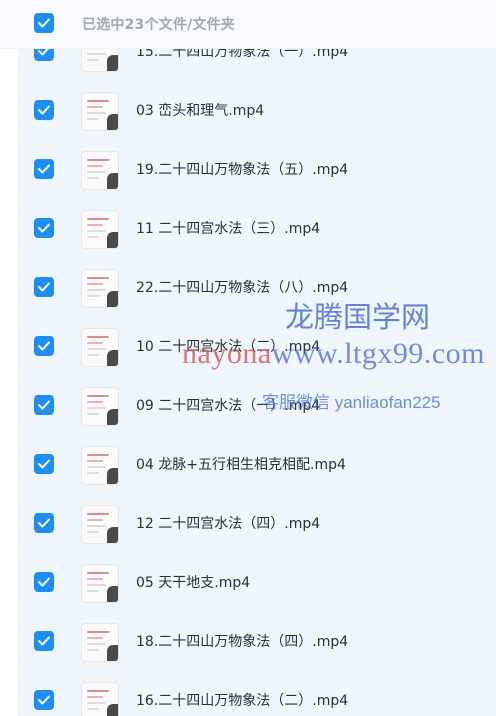 The width and height of the screenshot is (496, 716). I want to click on file-name: 12 二十四宫水法（四）.mp4, so click(228, 524).